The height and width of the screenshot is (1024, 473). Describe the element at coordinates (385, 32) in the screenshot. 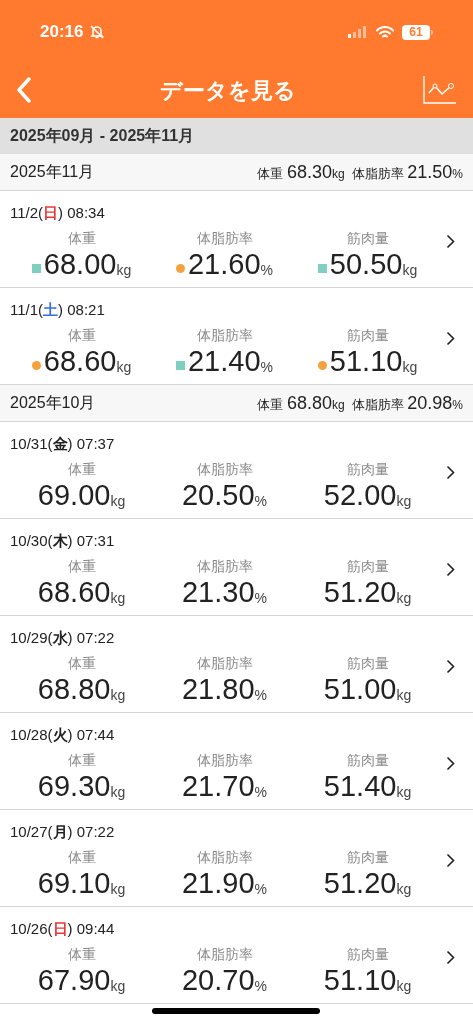

I see `wifi-icon` at that location.